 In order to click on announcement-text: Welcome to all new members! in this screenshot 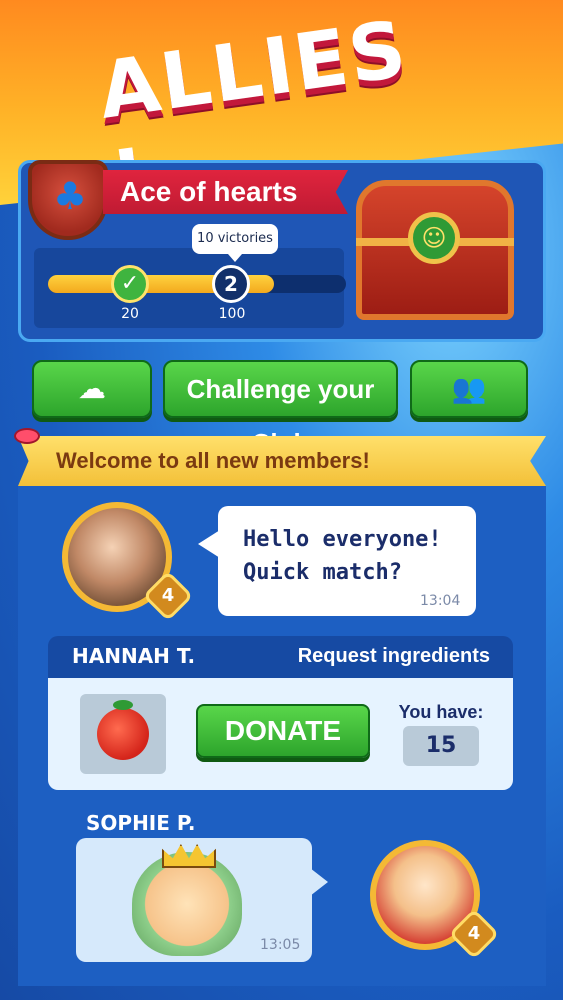, I will do `click(213, 460)`.